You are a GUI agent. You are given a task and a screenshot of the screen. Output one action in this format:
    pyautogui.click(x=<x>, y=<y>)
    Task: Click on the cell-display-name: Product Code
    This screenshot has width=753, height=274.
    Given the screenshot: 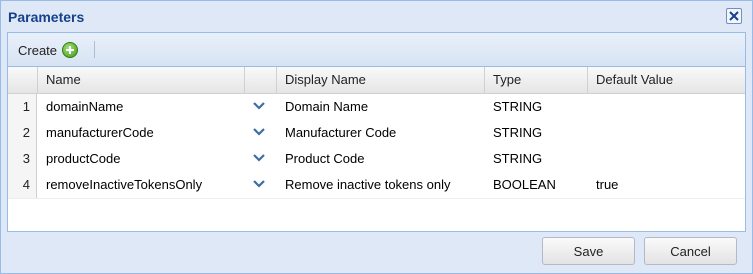 What is the action you would take?
    pyautogui.click(x=321, y=159)
    